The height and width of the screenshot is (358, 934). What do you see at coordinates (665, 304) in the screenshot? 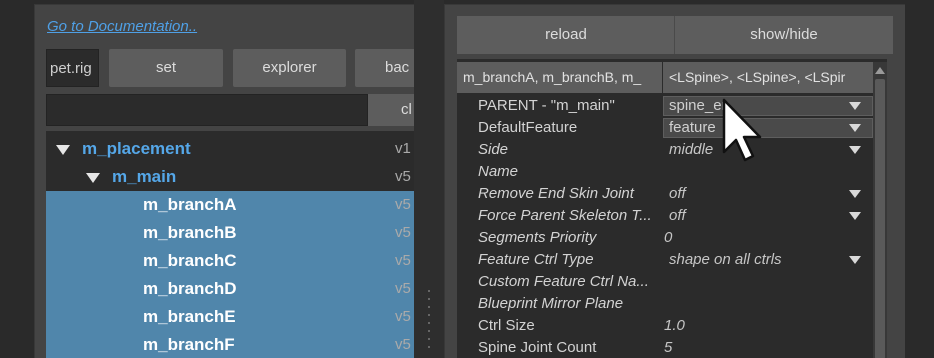
I see `attribute-row-blueprint-mirror-plane: Blueprint Mirror Plane` at bounding box center [665, 304].